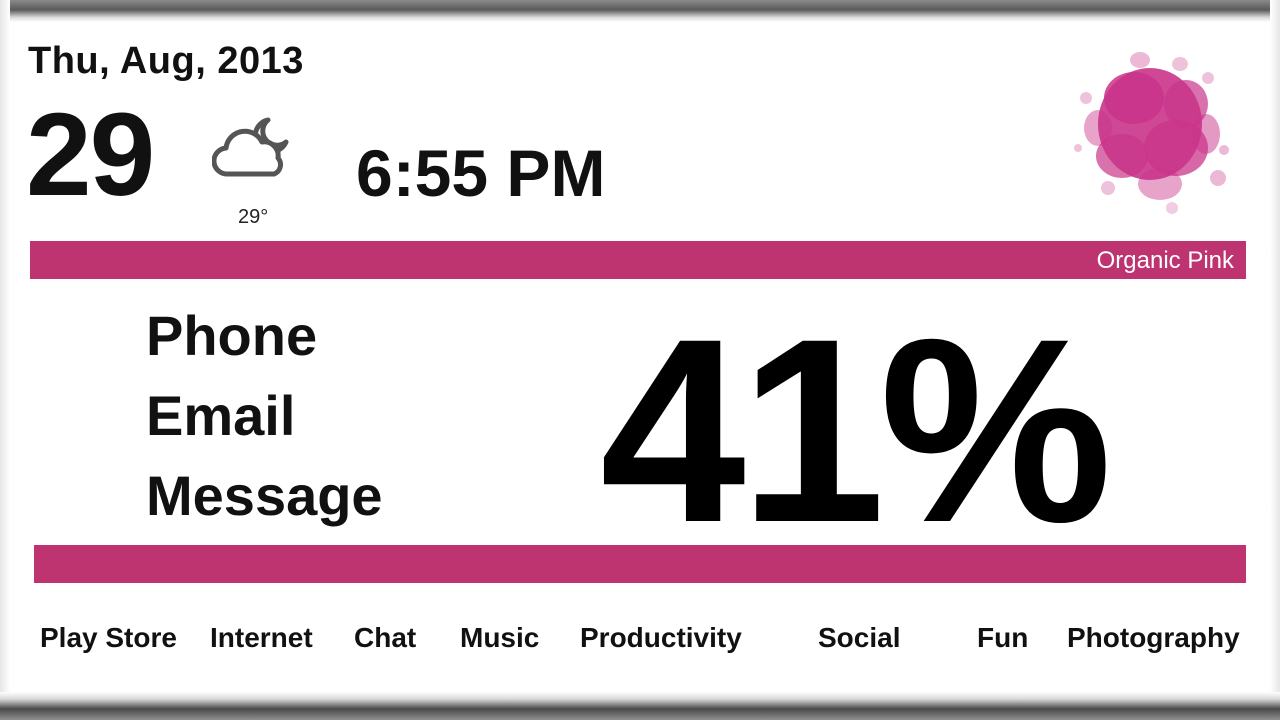 This screenshot has height=720, width=1280. I want to click on right-bezel, so click(1275, 360).